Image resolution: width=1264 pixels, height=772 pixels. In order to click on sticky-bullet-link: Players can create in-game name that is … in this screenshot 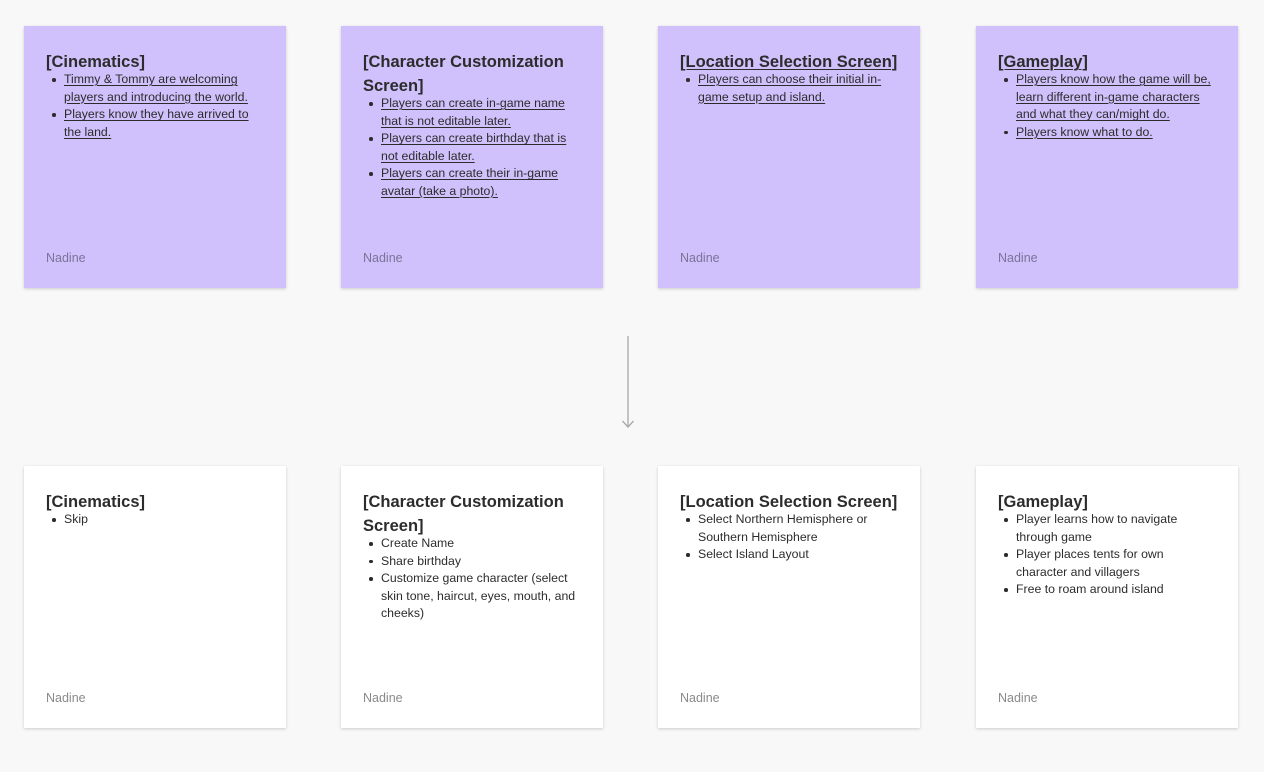, I will do `click(473, 112)`.